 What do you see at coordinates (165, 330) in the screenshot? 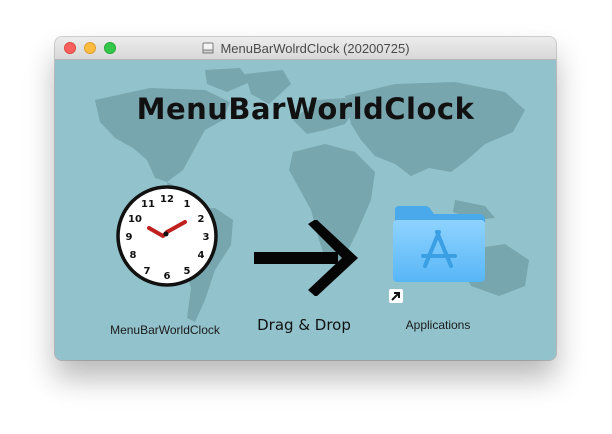
I see `app-label: MenuBarWorldClock` at bounding box center [165, 330].